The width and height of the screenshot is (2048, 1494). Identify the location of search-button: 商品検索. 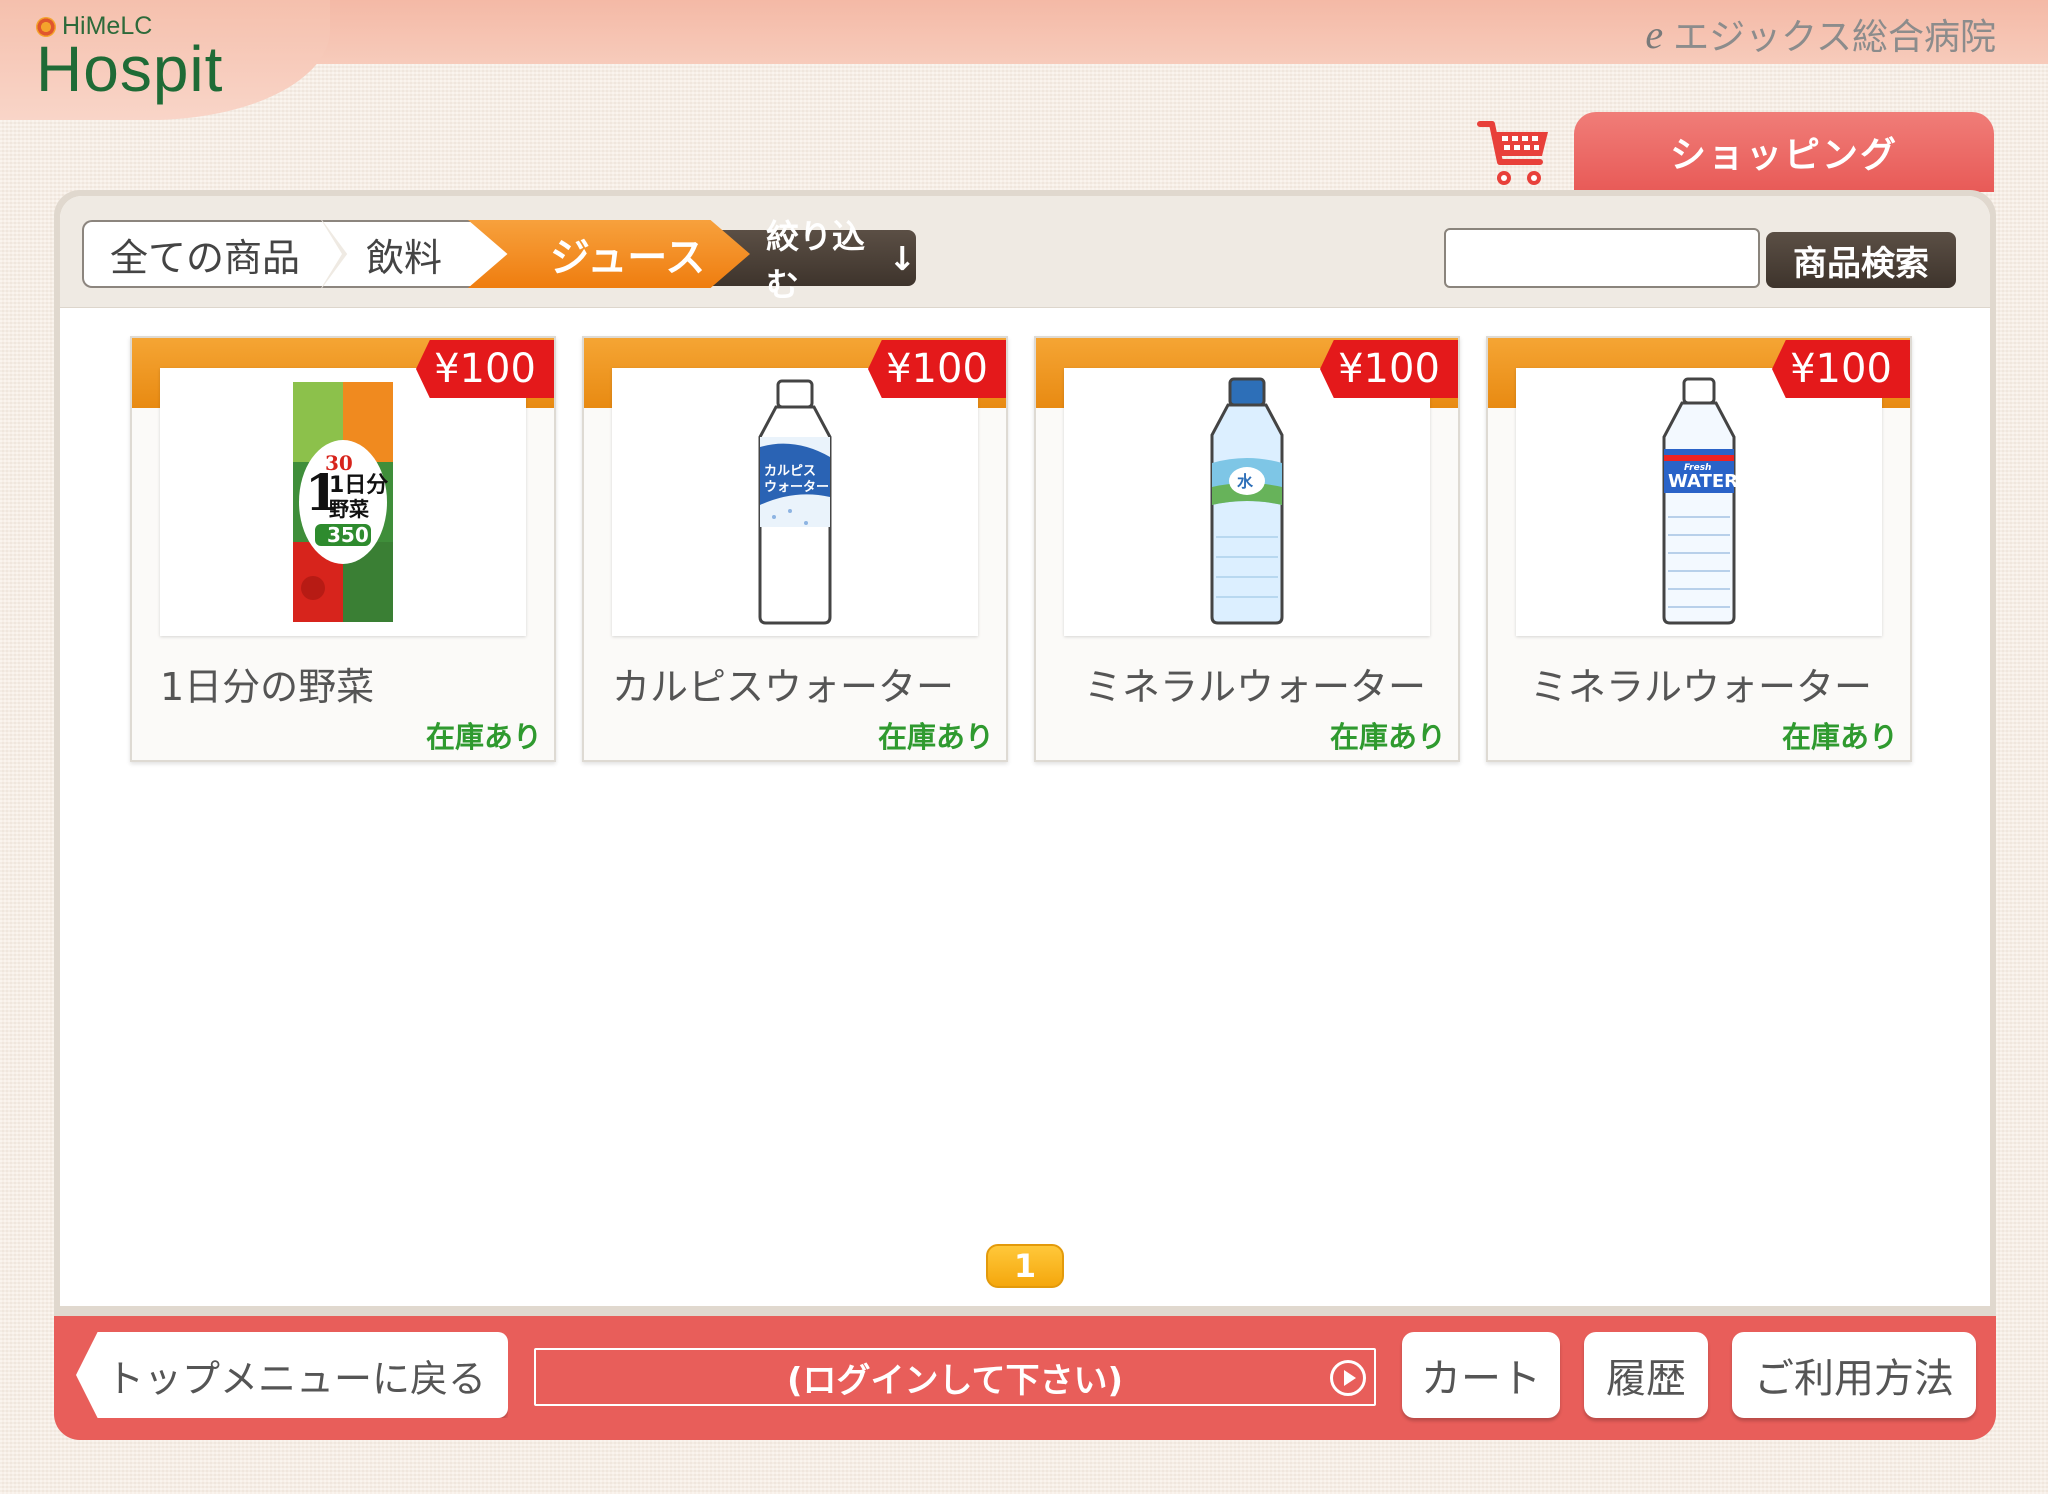
(1861, 260).